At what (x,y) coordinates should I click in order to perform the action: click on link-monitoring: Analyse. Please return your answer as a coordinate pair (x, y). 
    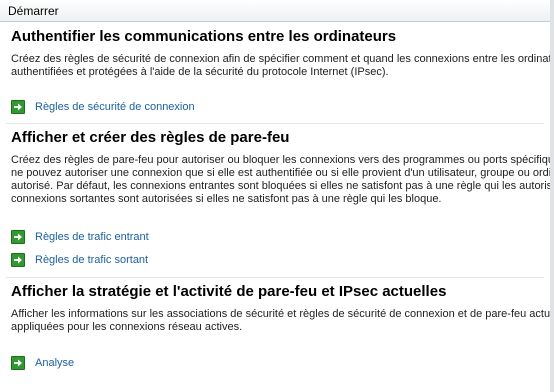
    Looking at the image, I should click on (42, 363).